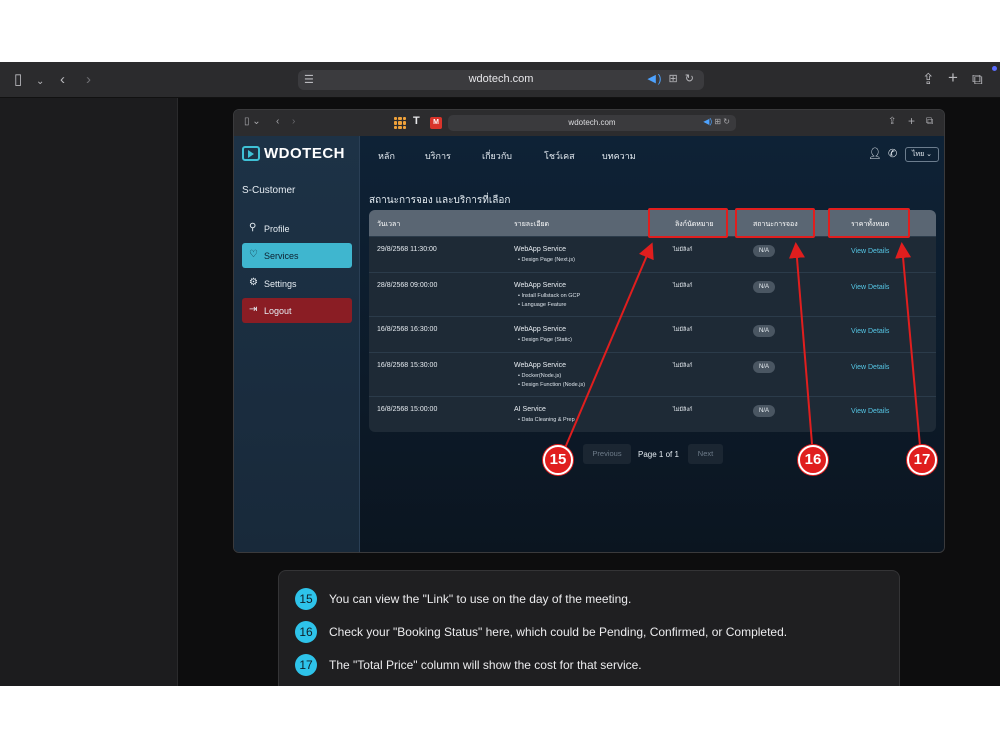 This screenshot has width=1000, height=750. What do you see at coordinates (558, 460) in the screenshot?
I see `annotation-badge-15: 15` at bounding box center [558, 460].